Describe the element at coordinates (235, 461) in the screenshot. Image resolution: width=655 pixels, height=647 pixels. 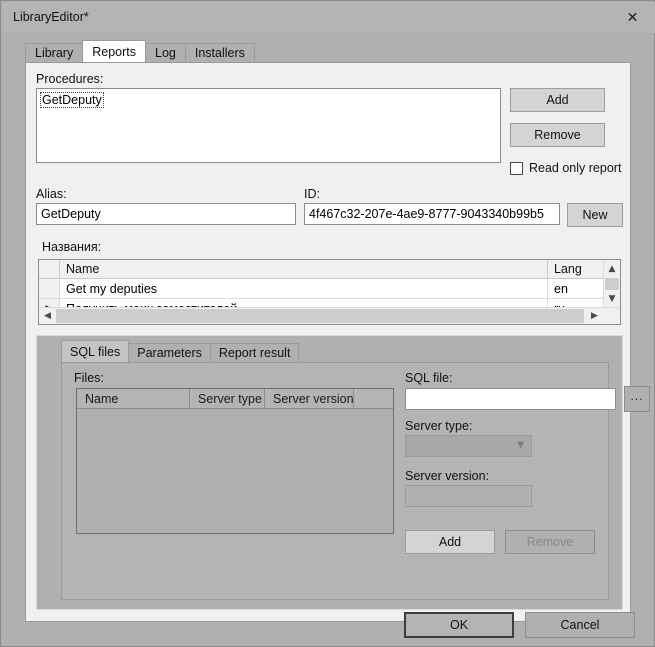
I see `files-grid: Name Server type Server version` at that location.